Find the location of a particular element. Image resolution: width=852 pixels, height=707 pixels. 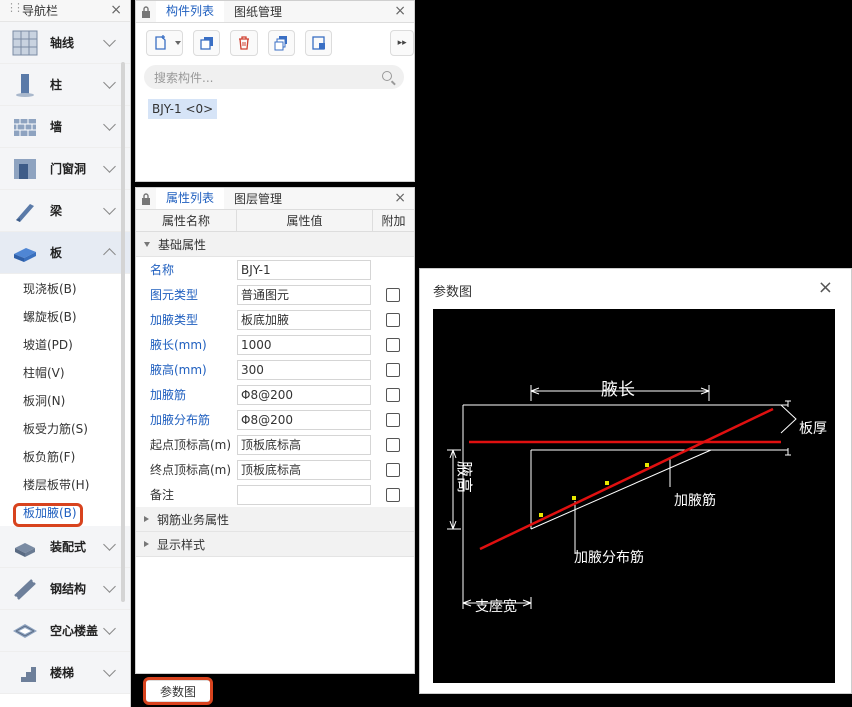

tab-drawing-management: 图纸管理 is located at coordinates (258, 11).